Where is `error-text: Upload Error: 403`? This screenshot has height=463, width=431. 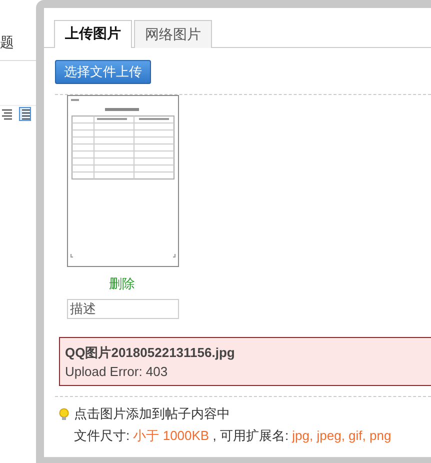 error-text: Upload Error: 403 is located at coordinates (117, 371).